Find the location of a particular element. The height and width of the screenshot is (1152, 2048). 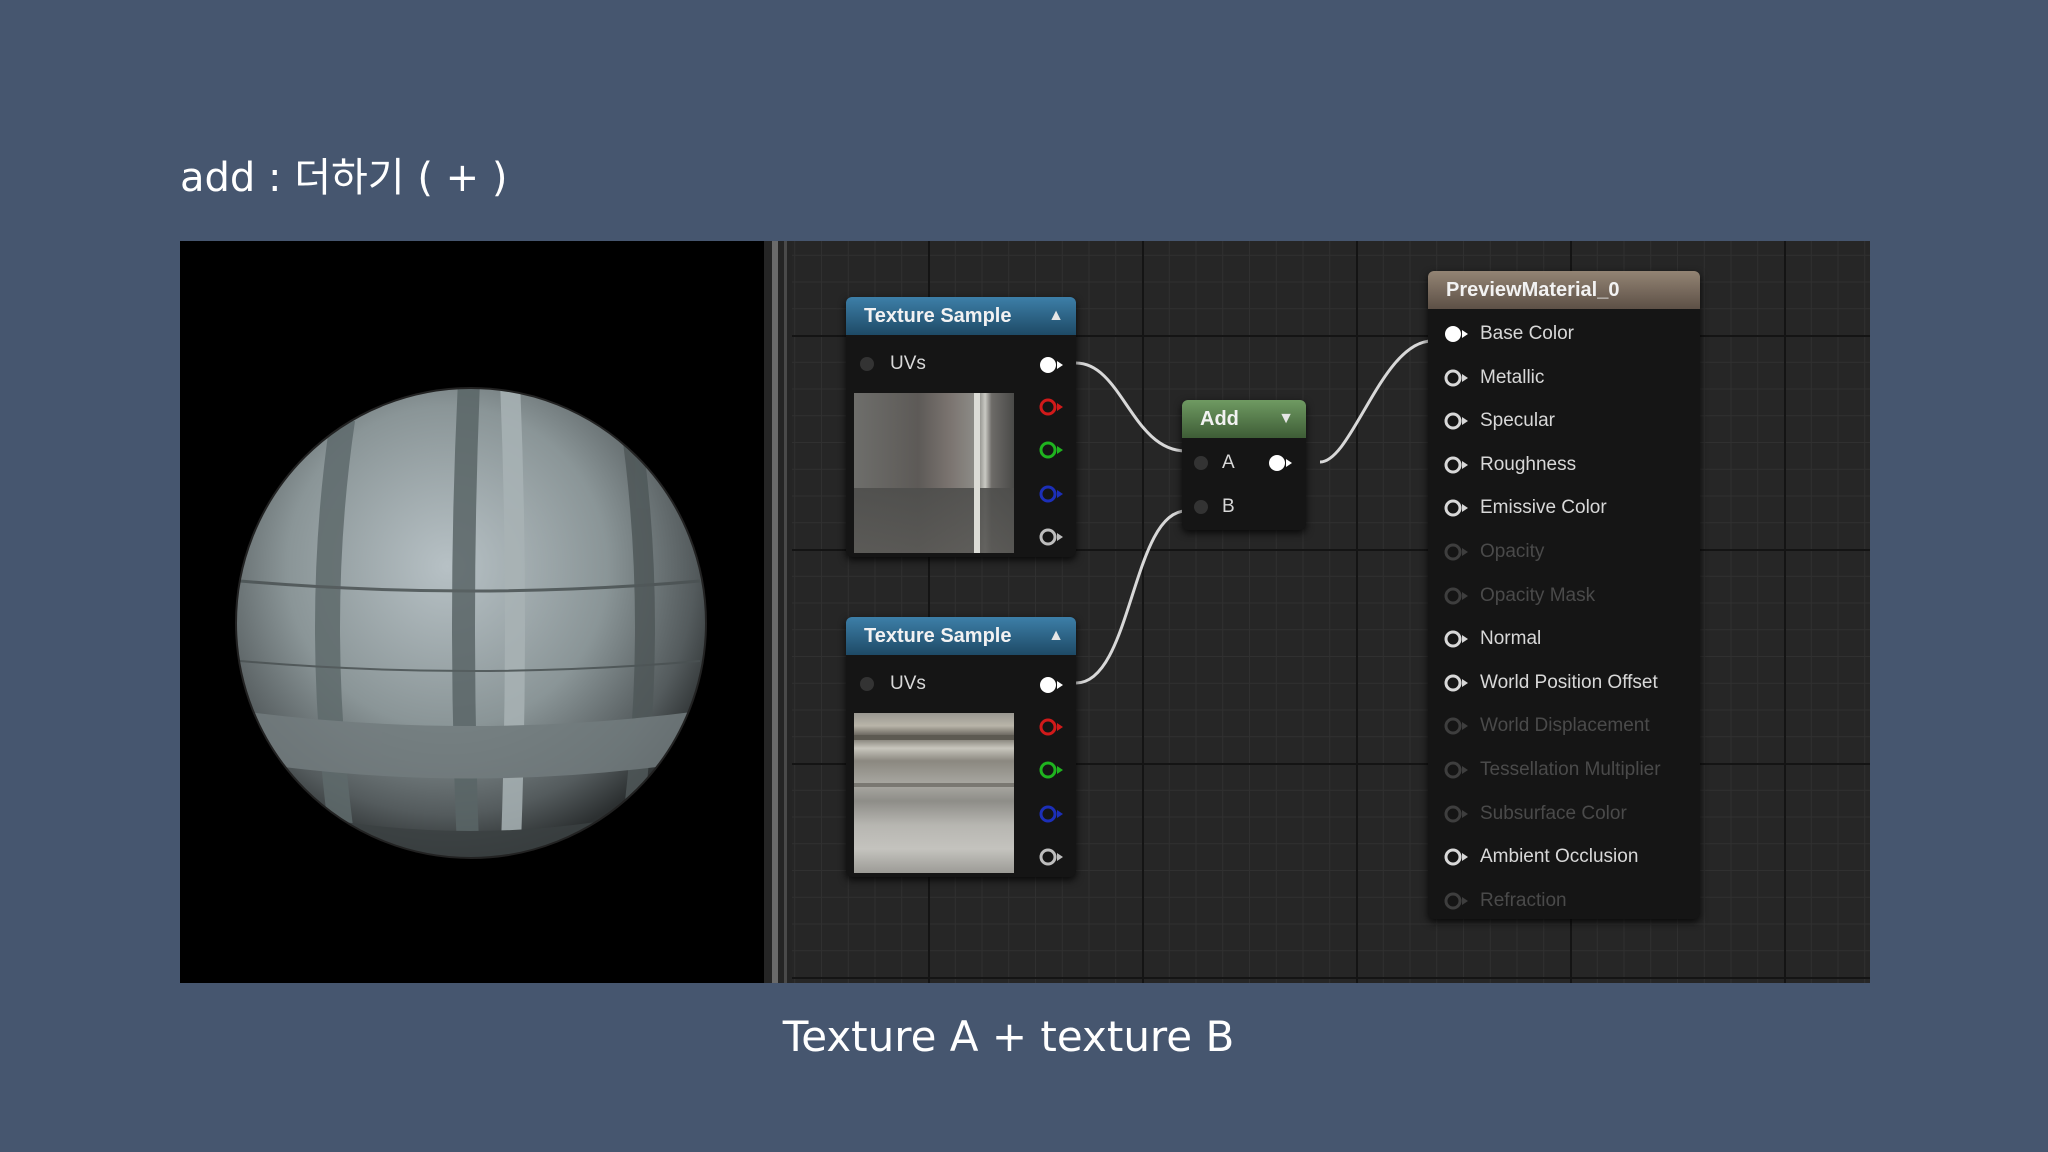

material-pin-row: Base Color is located at coordinates (1564, 334).